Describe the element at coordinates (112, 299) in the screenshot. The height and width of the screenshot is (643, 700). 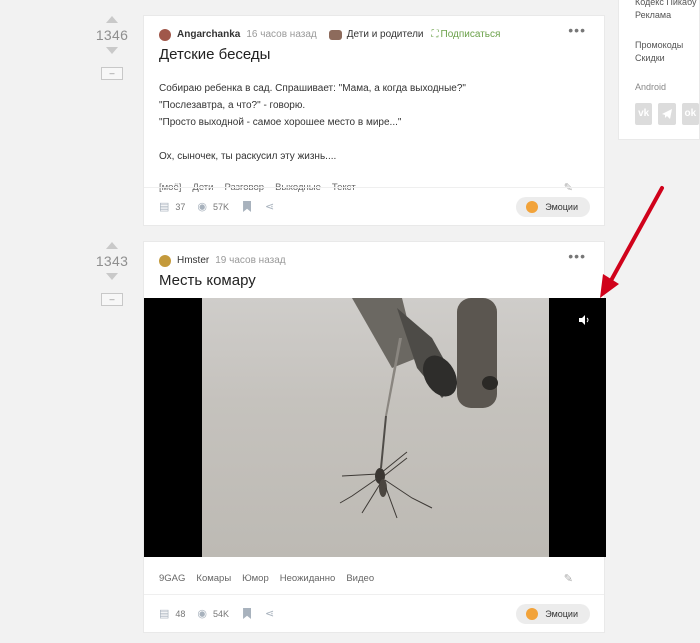
I see `post-2-minimize-button: –` at that location.